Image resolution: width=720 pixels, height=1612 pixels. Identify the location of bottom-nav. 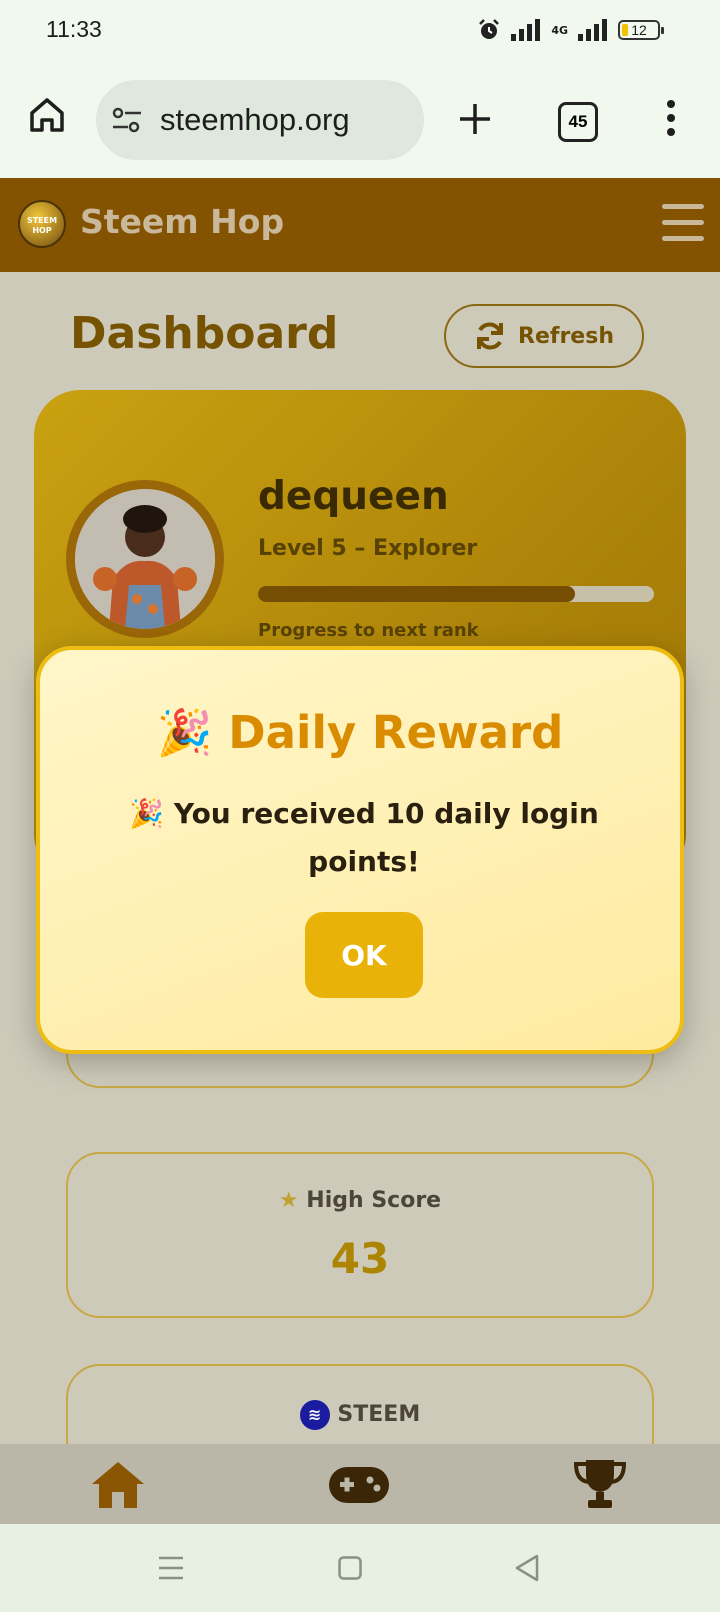
(360, 1484).